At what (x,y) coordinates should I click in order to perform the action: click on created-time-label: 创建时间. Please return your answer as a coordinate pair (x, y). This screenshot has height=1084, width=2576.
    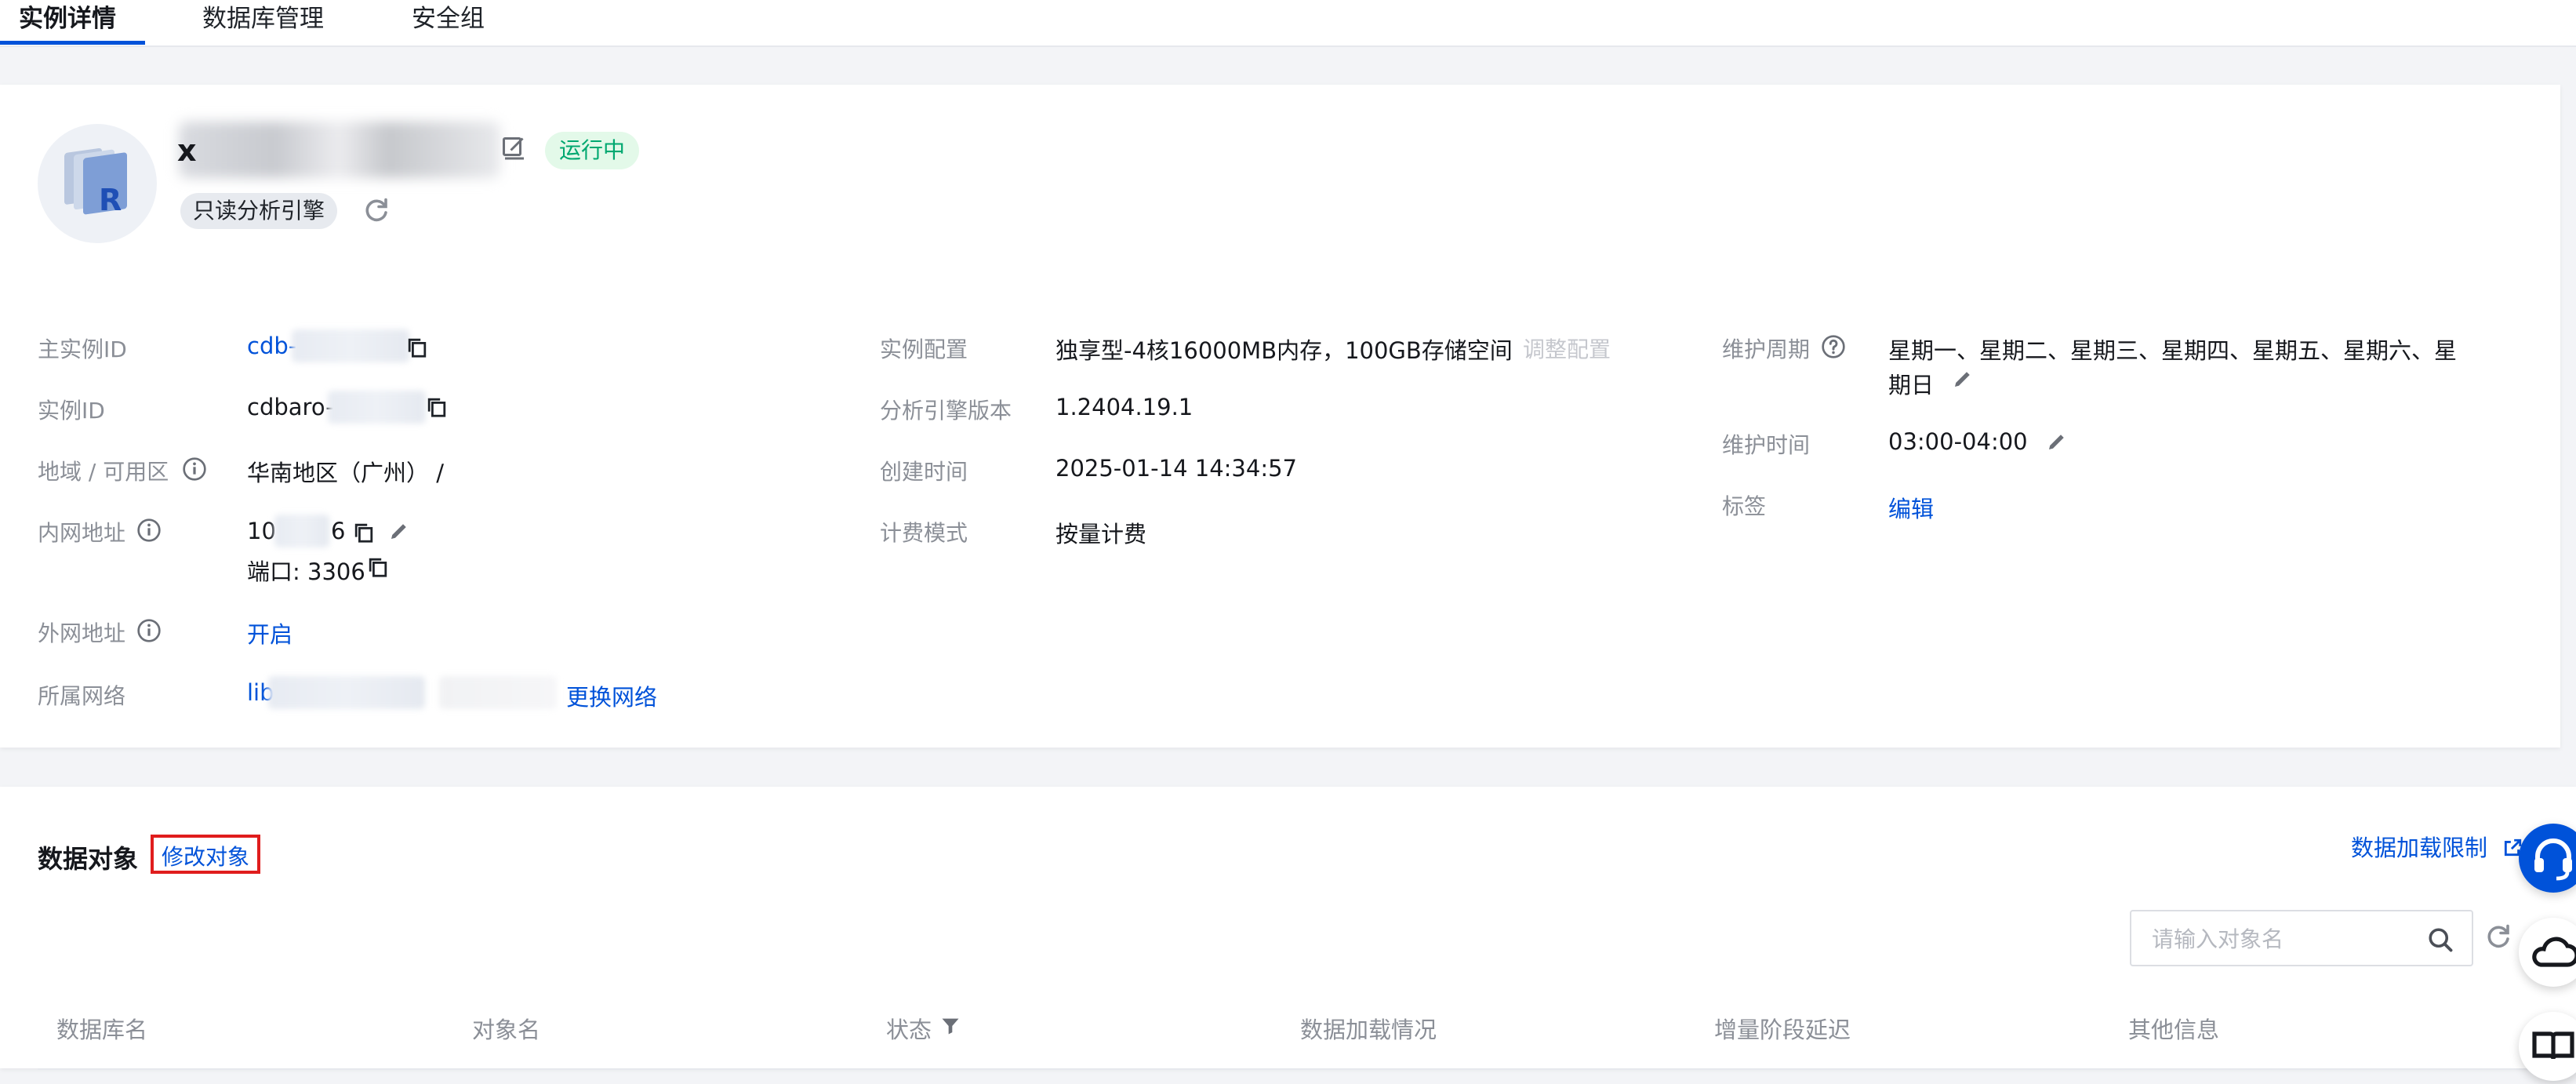
    Looking at the image, I should click on (924, 472).